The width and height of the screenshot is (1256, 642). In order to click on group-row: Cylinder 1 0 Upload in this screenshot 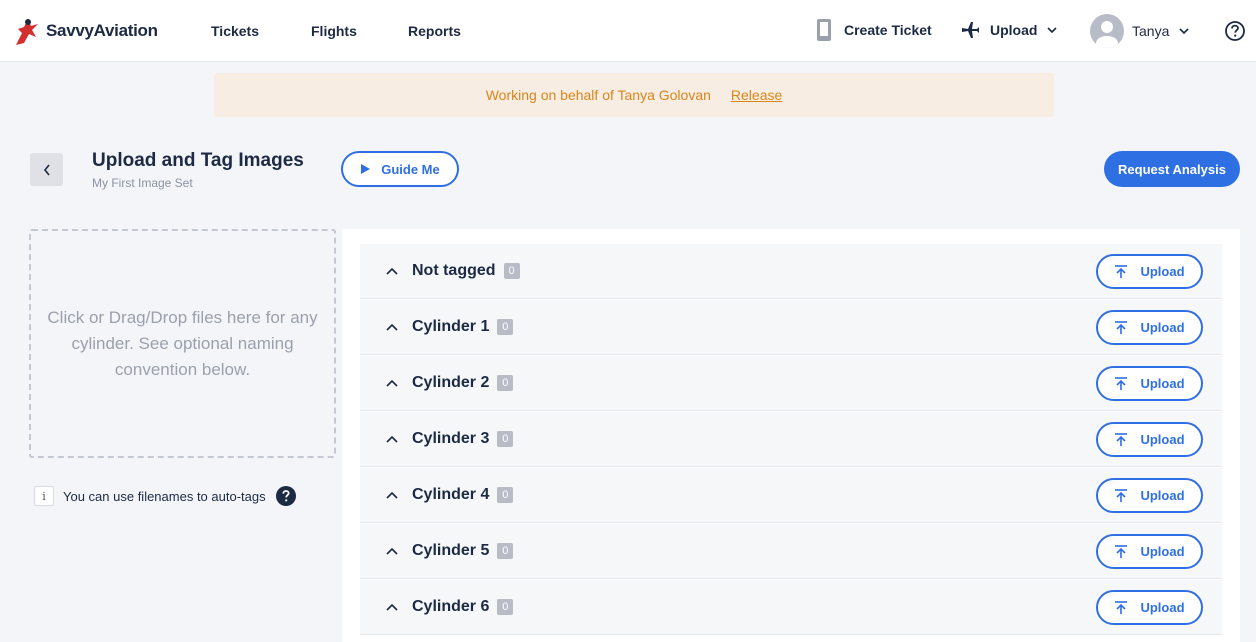, I will do `click(791, 327)`.